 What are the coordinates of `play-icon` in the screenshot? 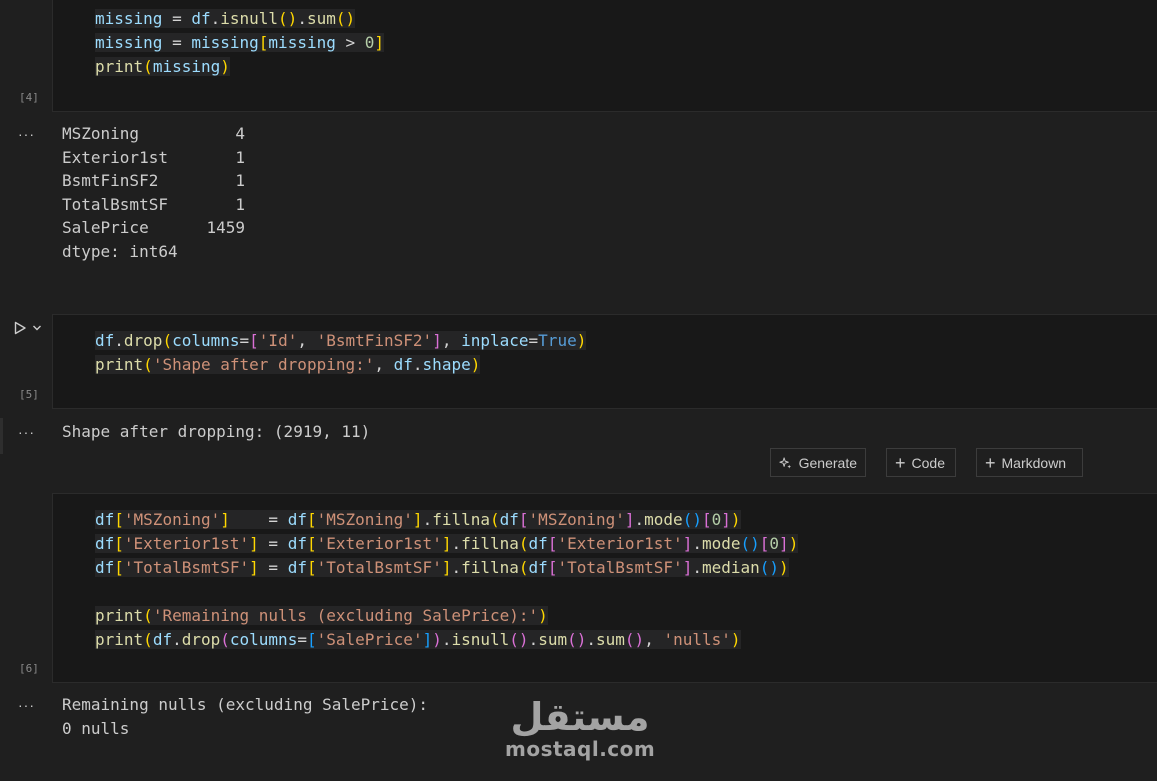 It's located at (20, 328).